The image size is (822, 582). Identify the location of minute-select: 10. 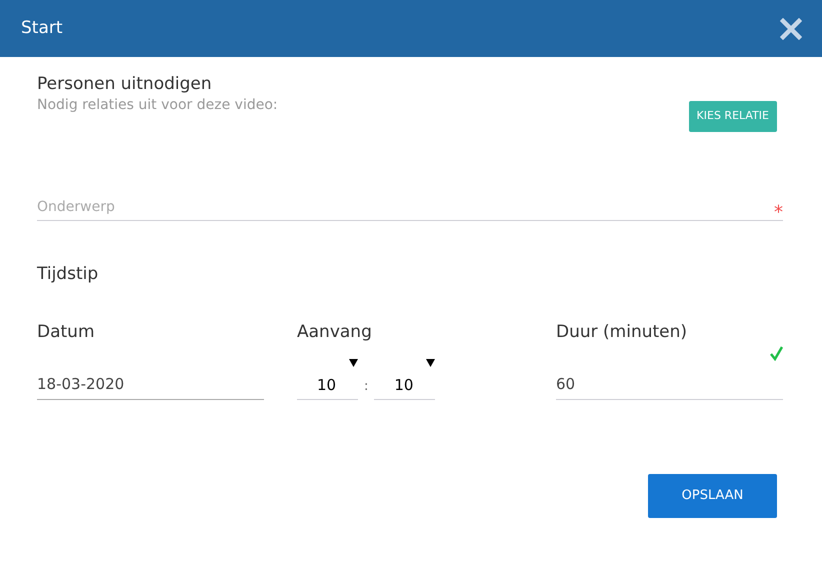
(405, 379).